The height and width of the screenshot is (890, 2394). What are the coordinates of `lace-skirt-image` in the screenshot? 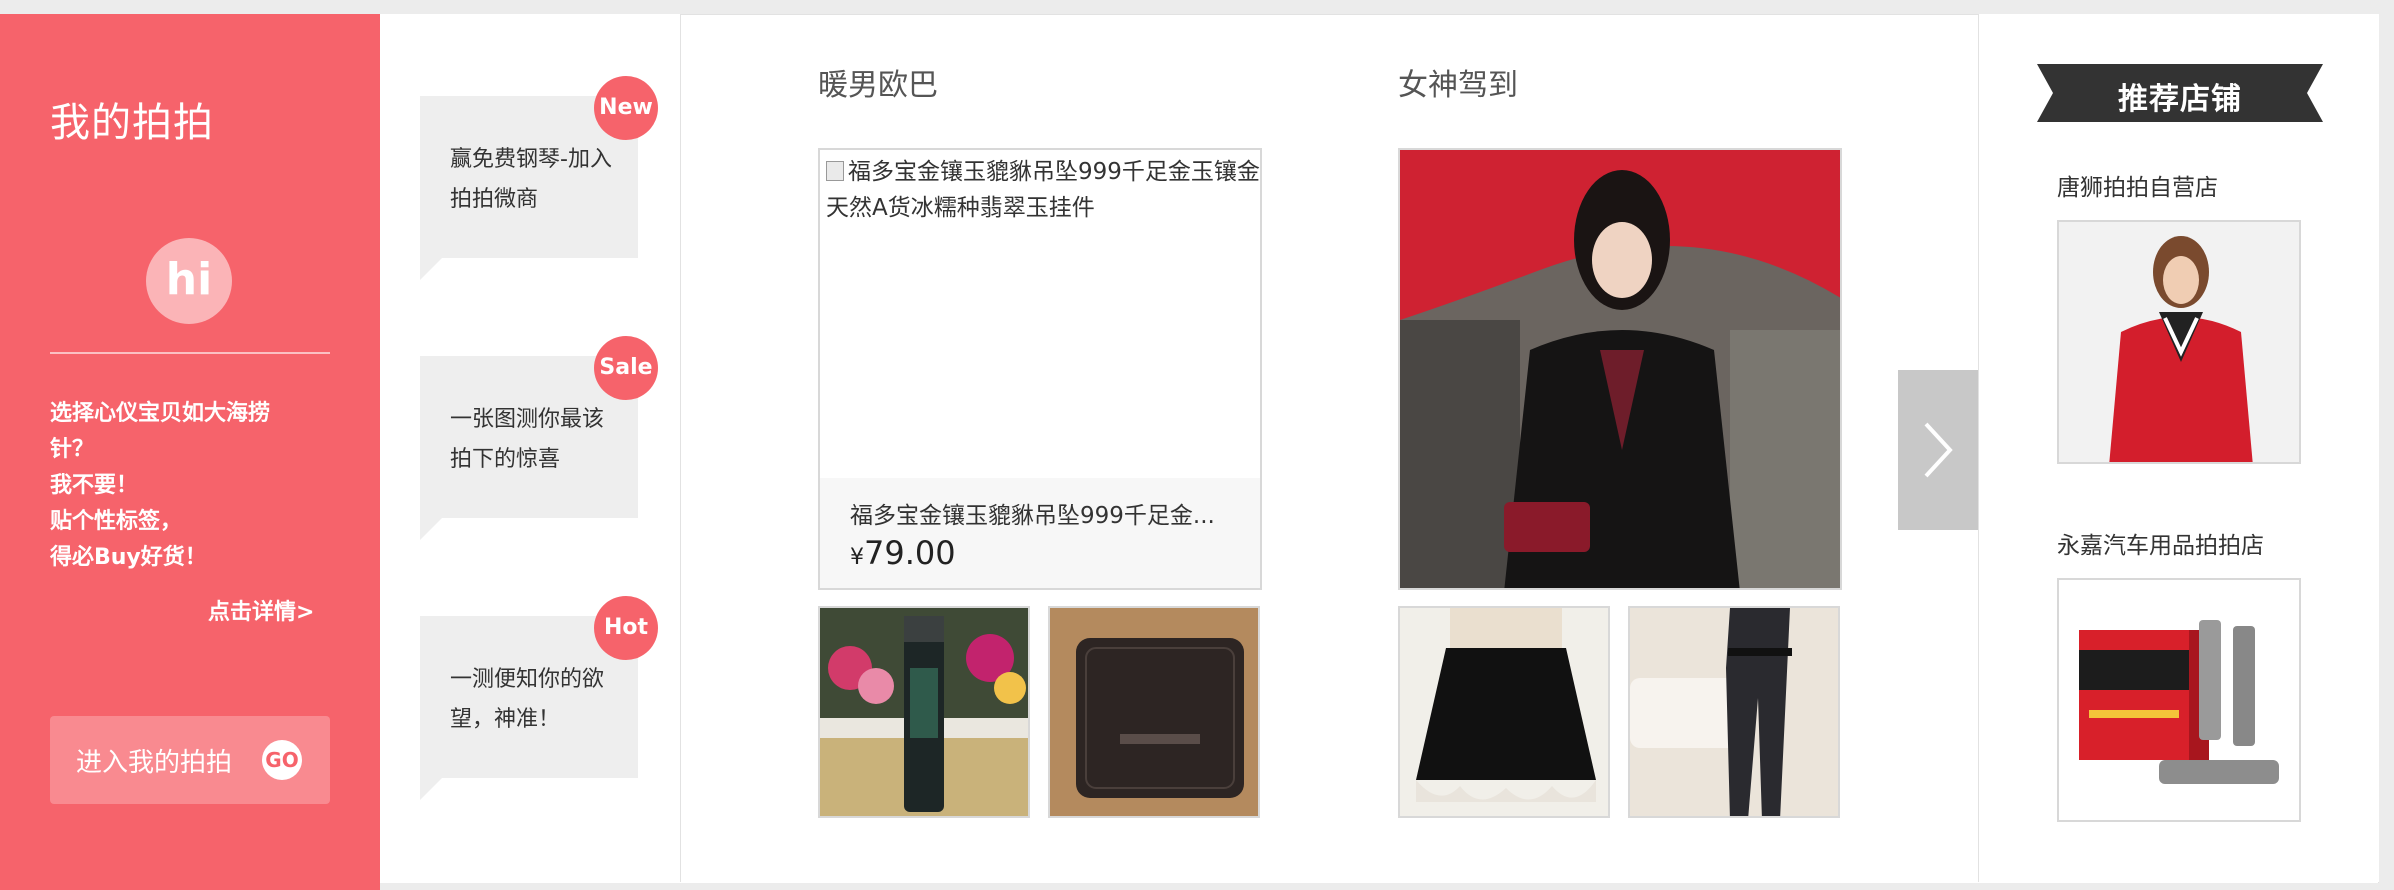 It's located at (1504, 712).